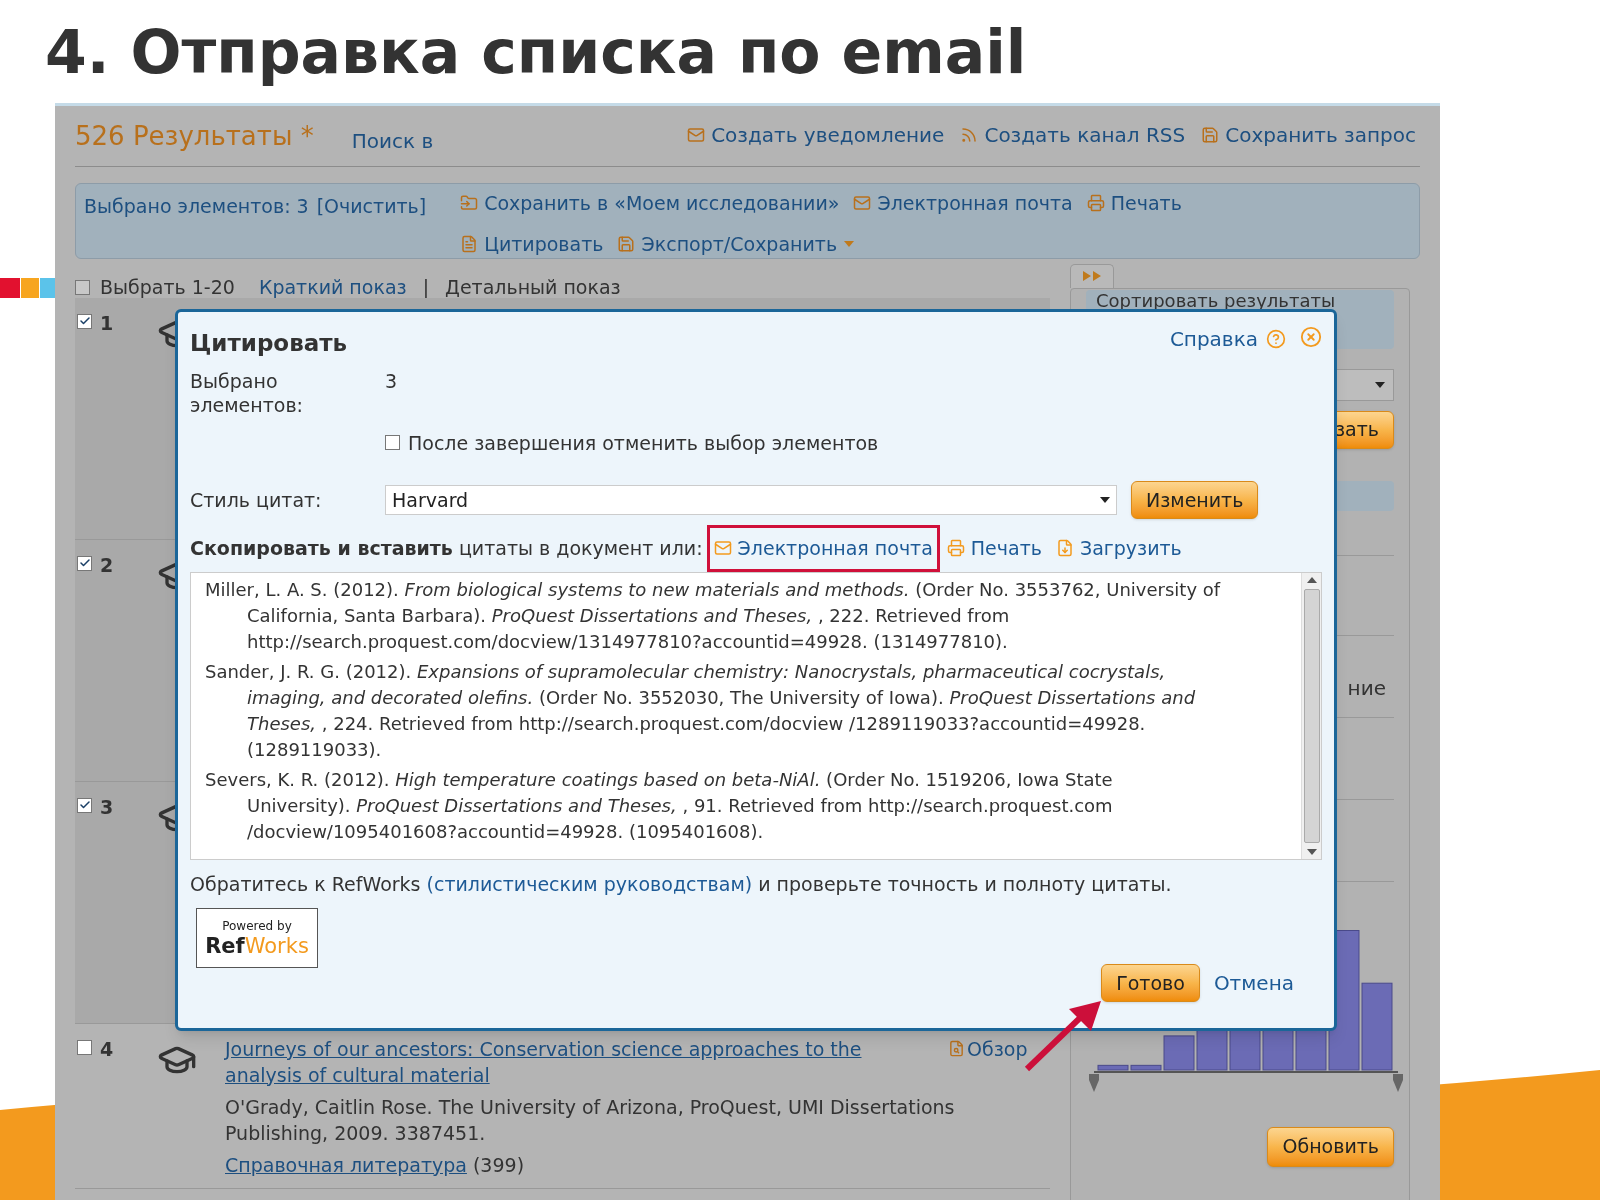 Image resolution: width=1600 pixels, height=1200 pixels. Describe the element at coordinates (194, 136) in the screenshot. I see `results-count: 526 Результаты *` at that location.